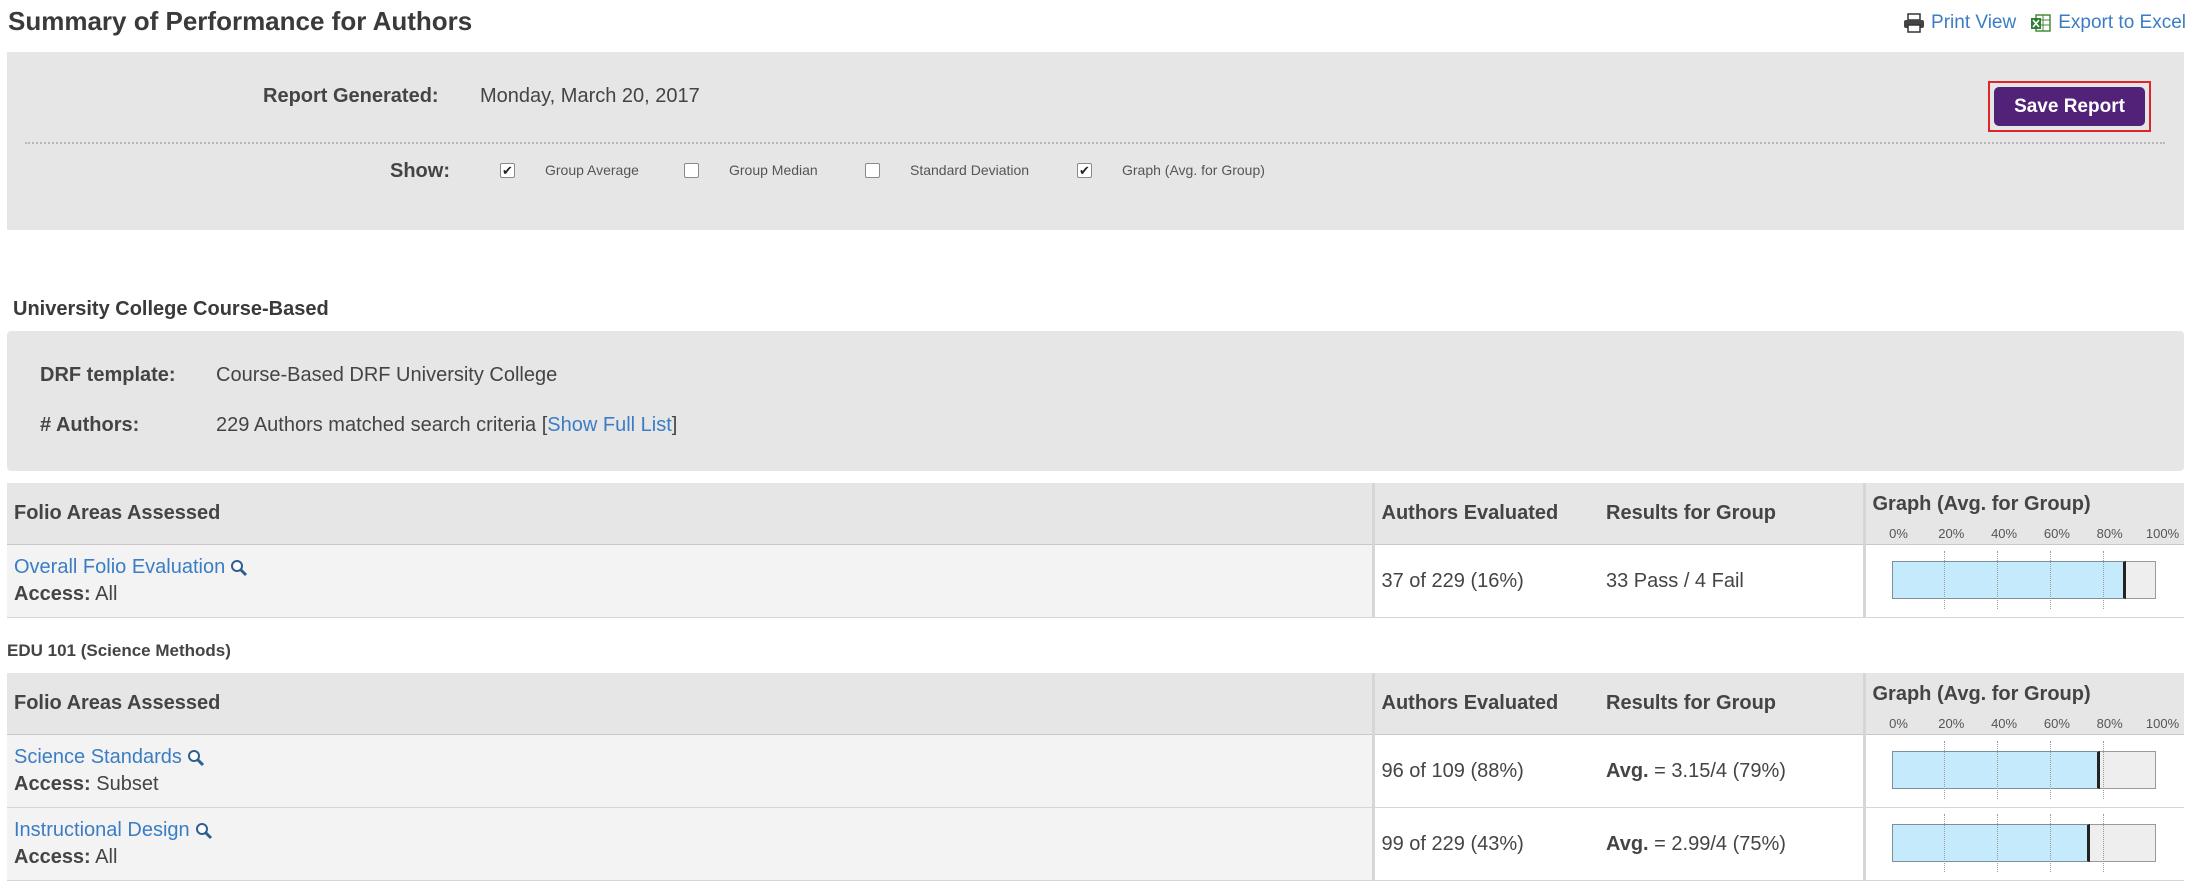  I want to click on top-links: Print View Export to Excel, so click(2044, 23).